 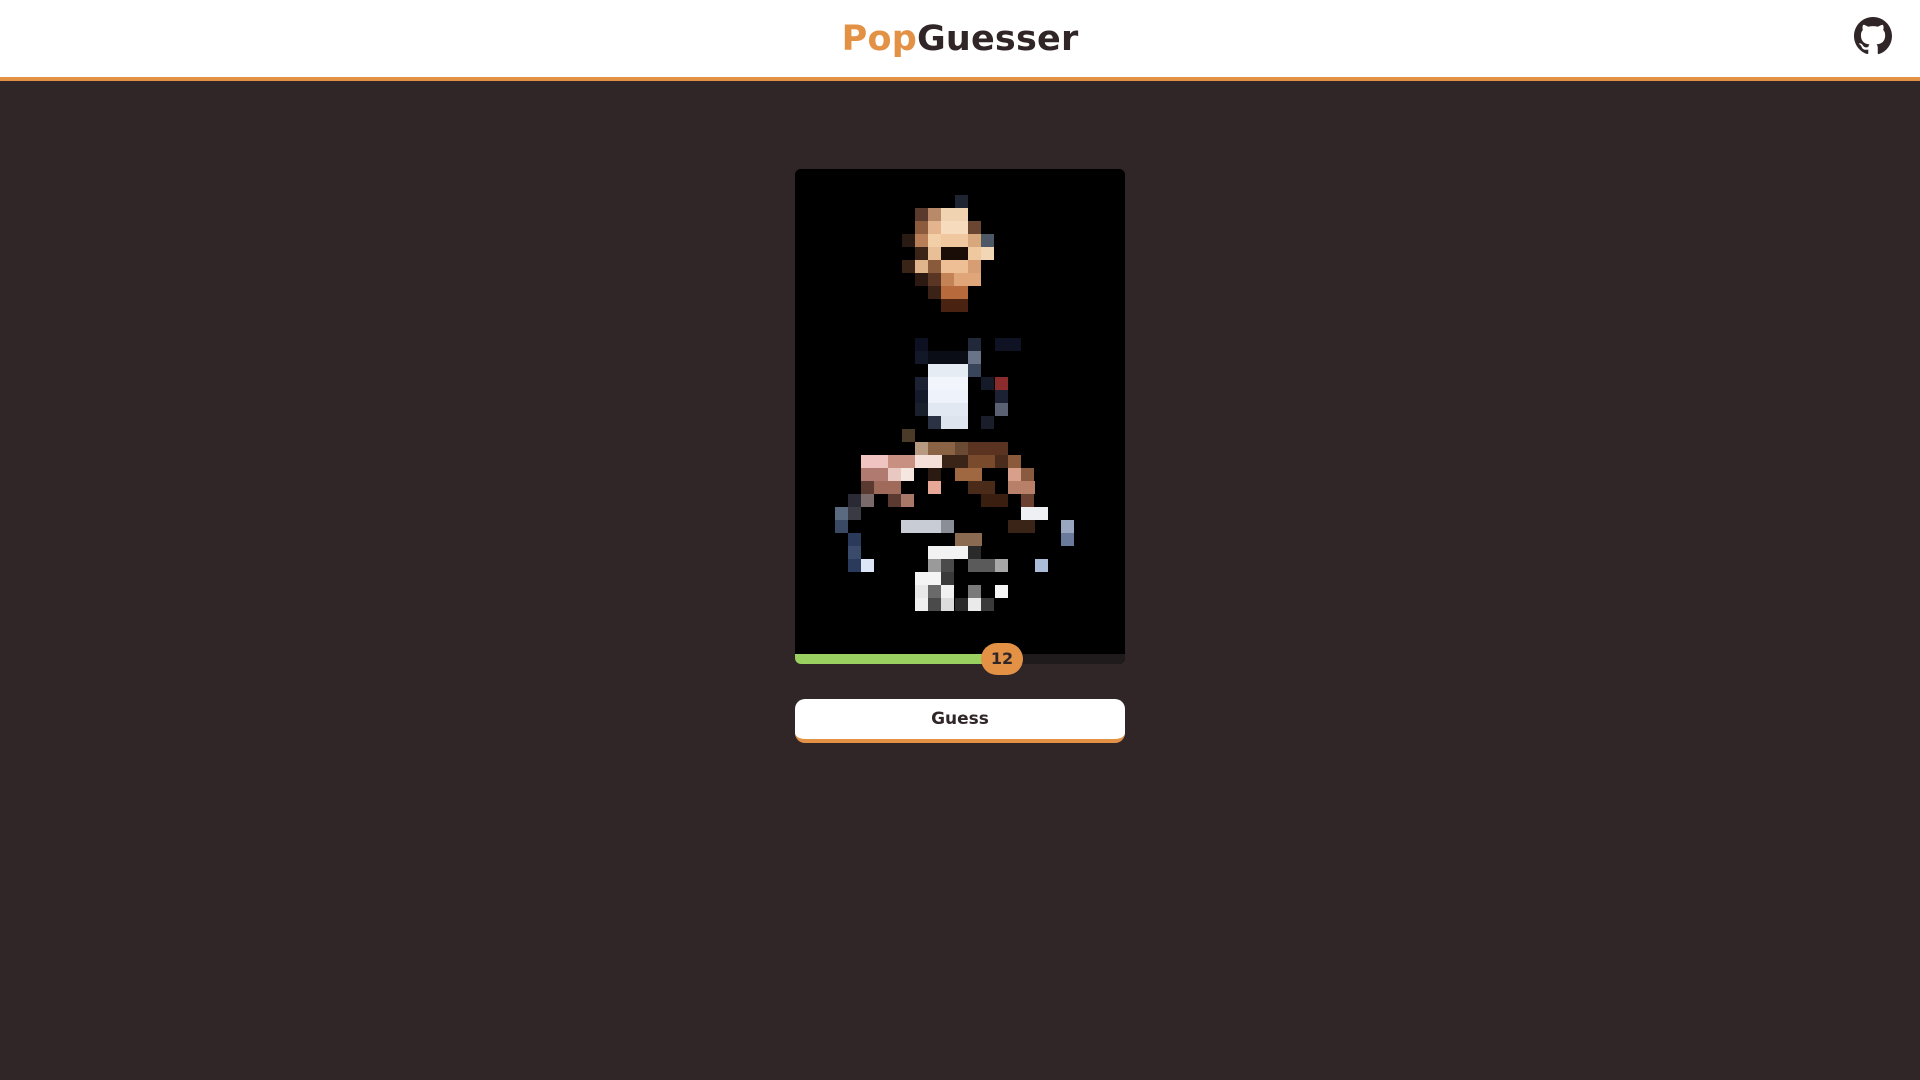 What do you see at coordinates (997, 39) in the screenshot?
I see `logo-guesser: Guesser` at bounding box center [997, 39].